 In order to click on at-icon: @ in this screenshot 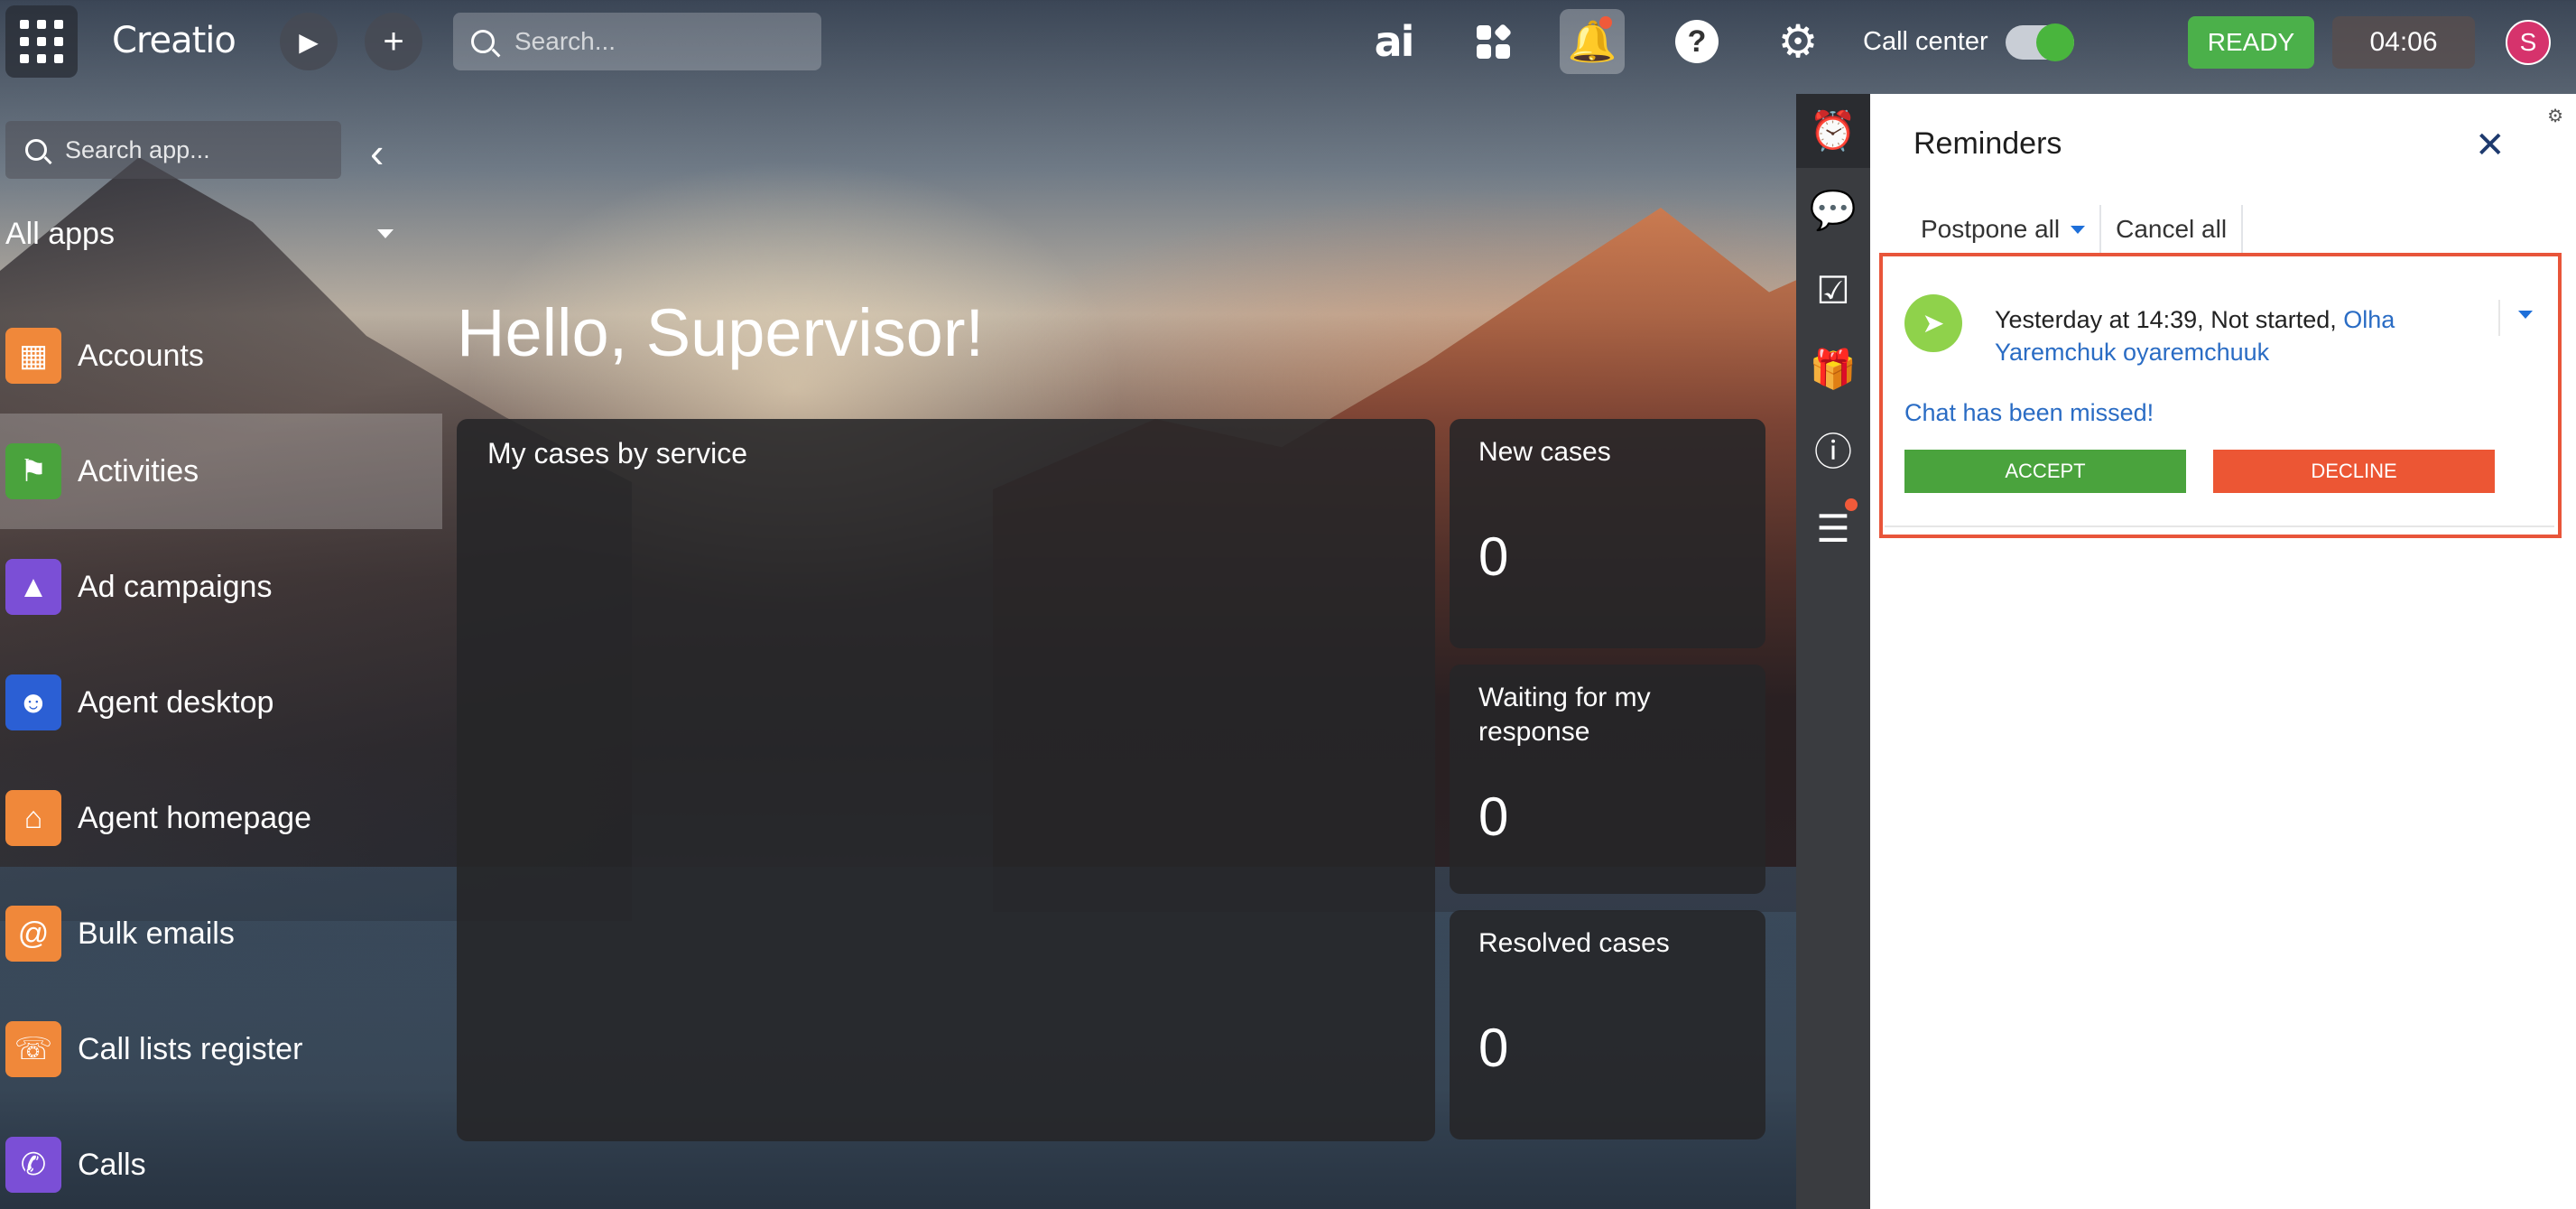, I will do `click(33, 934)`.